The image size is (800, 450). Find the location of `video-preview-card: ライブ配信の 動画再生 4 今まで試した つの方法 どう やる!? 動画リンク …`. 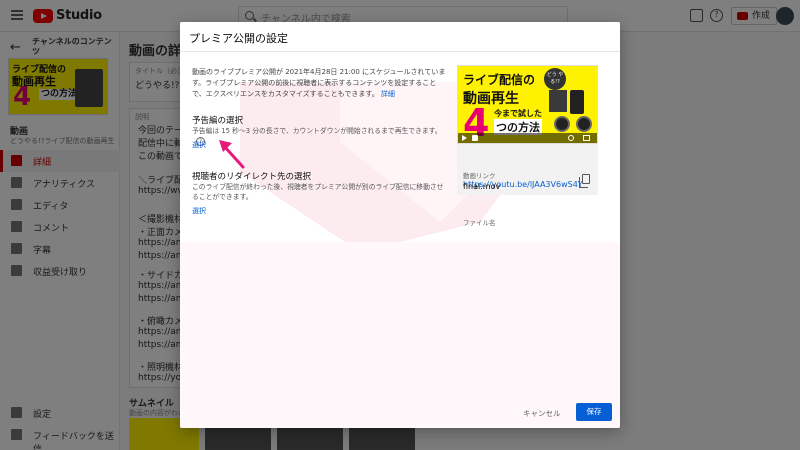

video-preview-card: ライブ配信の 動画再生 4 今まで試した つの方法 どう やる!? 動画リンク … is located at coordinates (527, 146).